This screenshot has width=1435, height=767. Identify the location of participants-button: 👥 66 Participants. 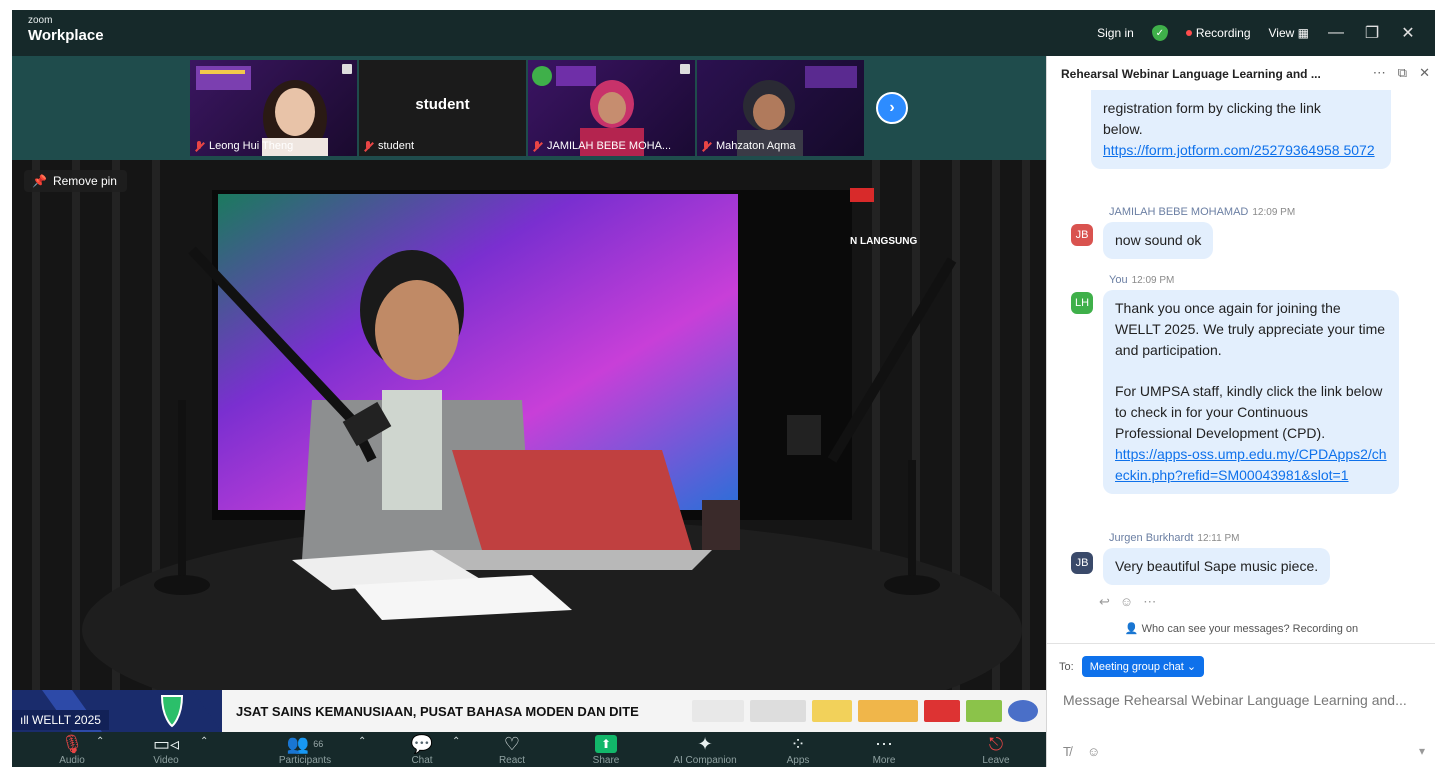
(305, 749).